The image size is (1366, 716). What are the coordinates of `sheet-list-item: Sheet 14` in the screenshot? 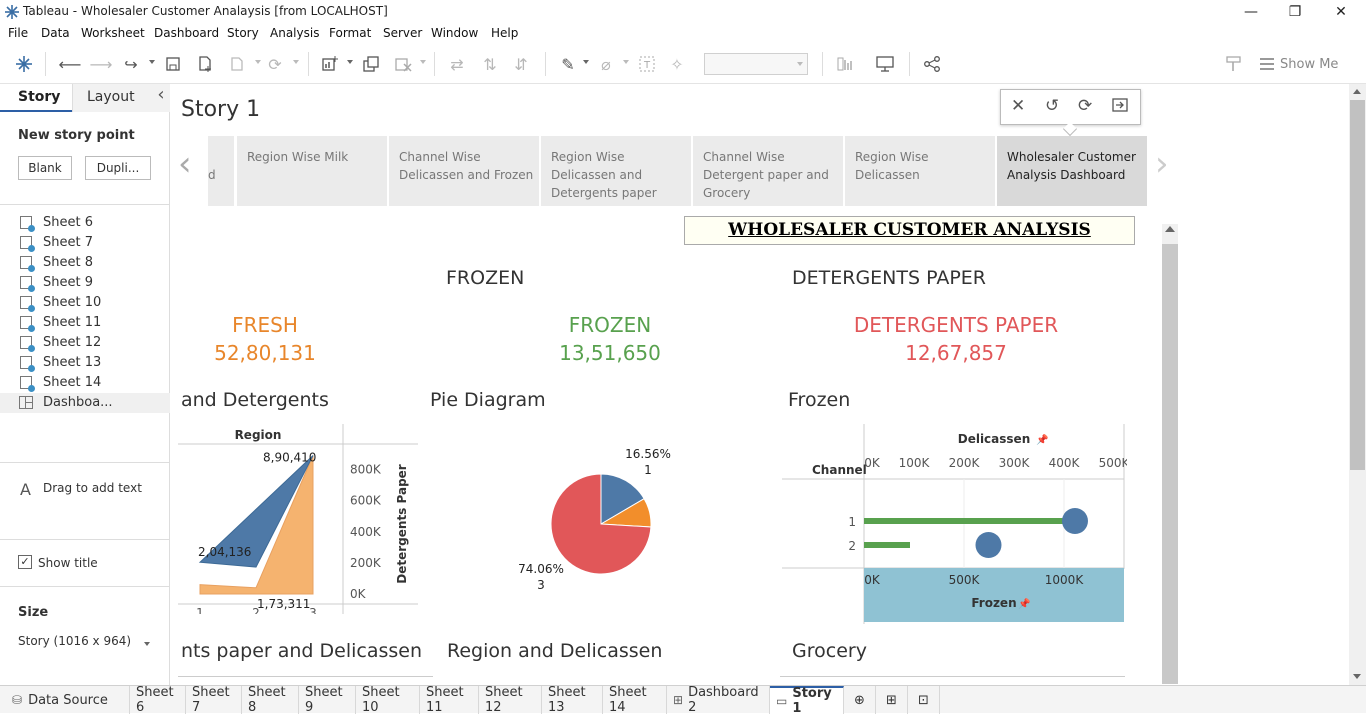 It's located at (85, 383).